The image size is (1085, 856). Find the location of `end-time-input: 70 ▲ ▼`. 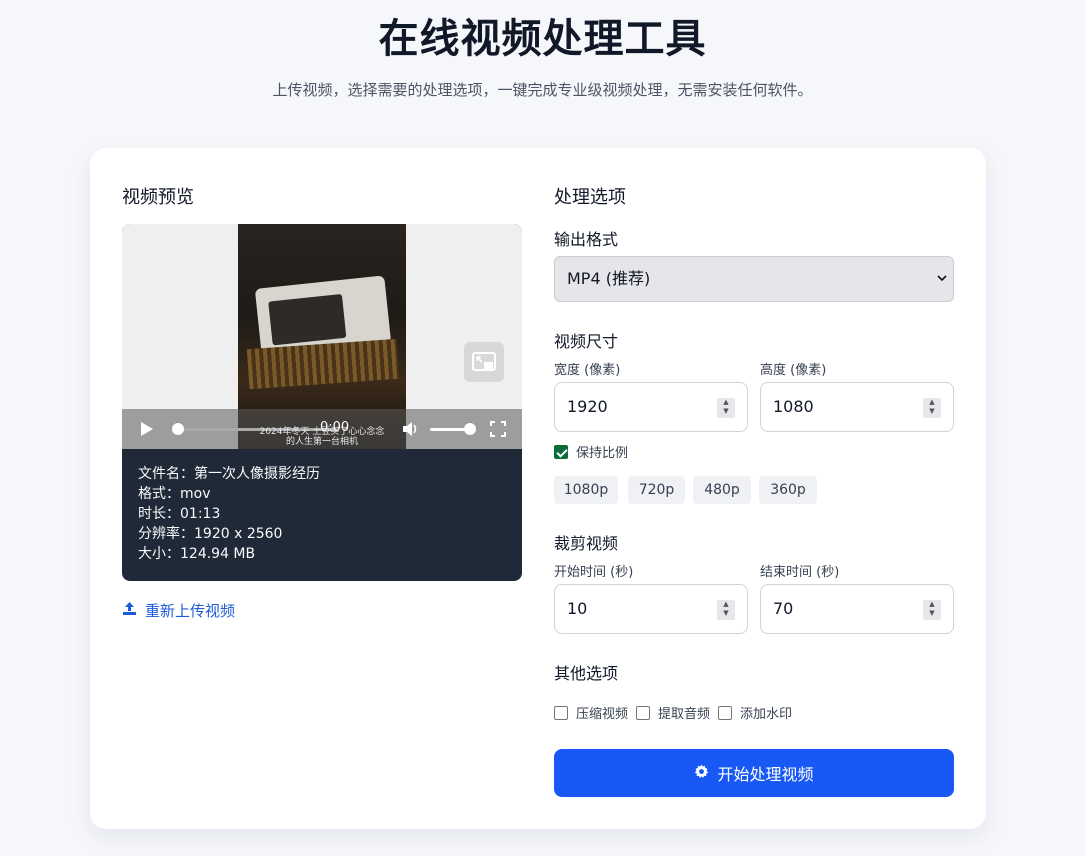

end-time-input: 70 ▲ ▼ is located at coordinates (857, 609).